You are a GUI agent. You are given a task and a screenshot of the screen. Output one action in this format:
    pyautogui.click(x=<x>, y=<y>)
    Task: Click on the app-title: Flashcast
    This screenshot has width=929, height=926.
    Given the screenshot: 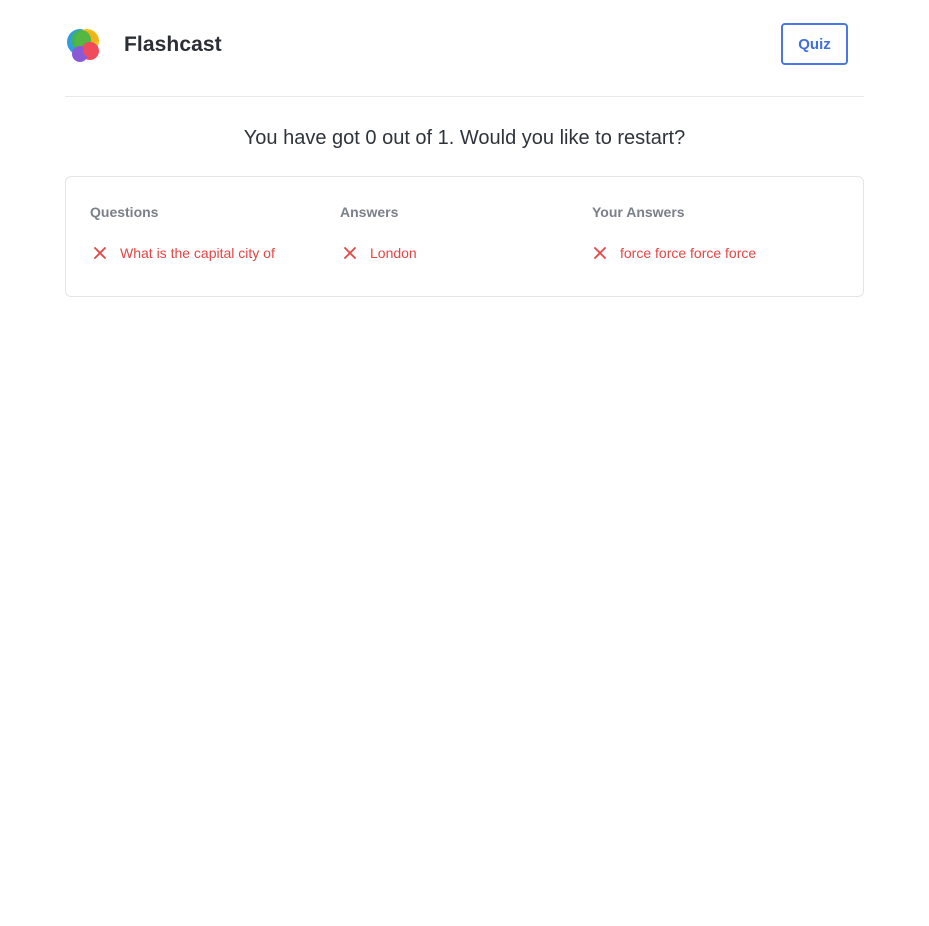 What is the action you would take?
    pyautogui.click(x=173, y=44)
    